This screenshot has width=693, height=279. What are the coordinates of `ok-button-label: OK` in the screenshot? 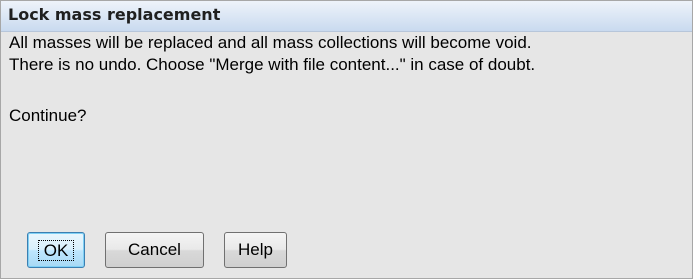 It's located at (56, 250).